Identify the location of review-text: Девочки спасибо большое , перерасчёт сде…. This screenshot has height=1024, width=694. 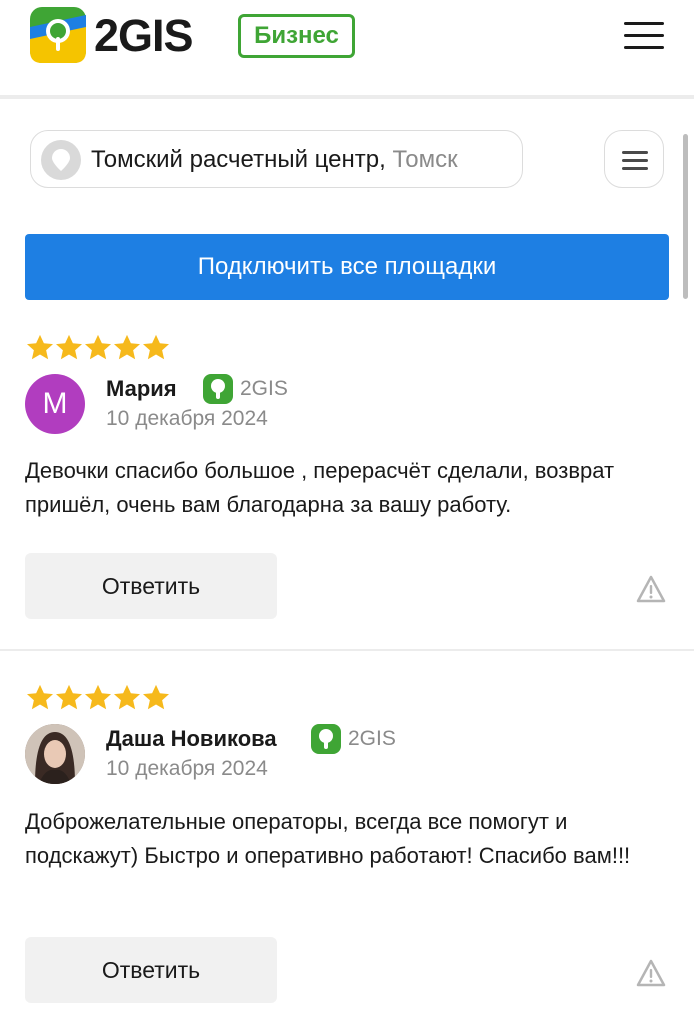
(320, 487).